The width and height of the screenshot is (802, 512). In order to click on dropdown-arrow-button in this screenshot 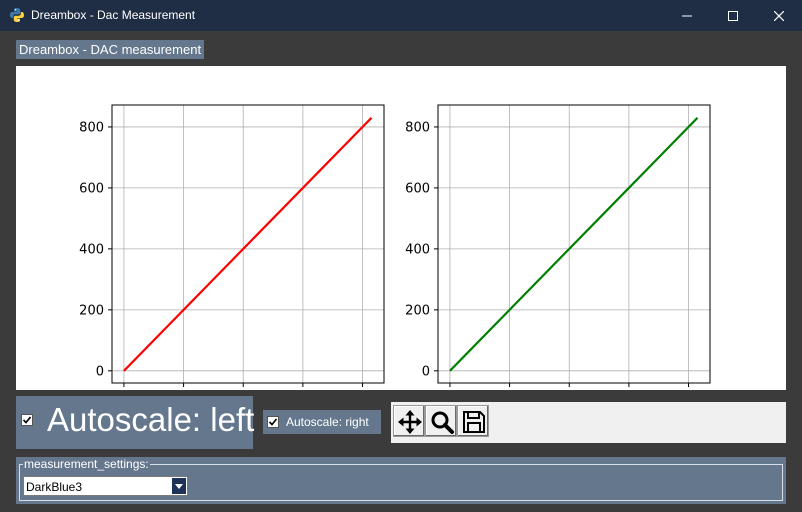, I will do `click(179, 486)`.